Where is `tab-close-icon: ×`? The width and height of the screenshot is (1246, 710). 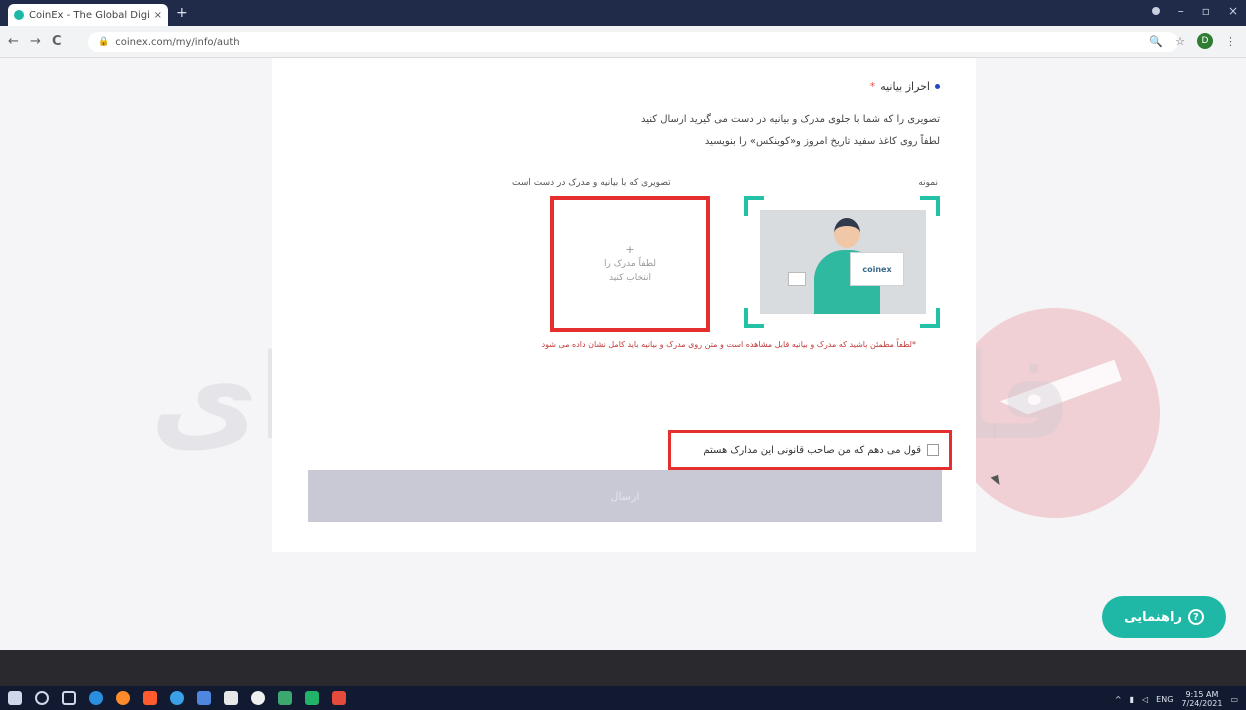 tab-close-icon: × is located at coordinates (158, 15).